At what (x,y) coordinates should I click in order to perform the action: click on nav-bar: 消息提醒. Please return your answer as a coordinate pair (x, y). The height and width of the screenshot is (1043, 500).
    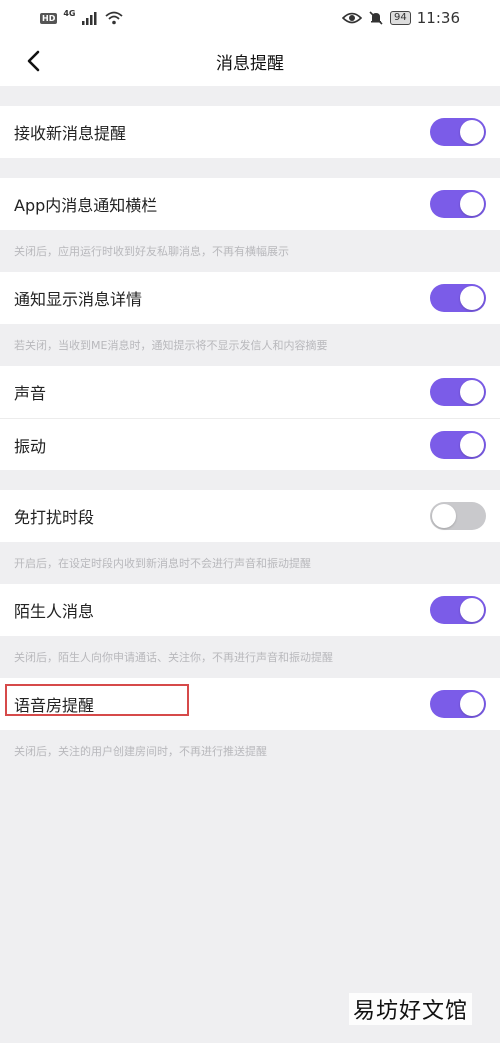
    Looking at the image, I should click on (250, 61).